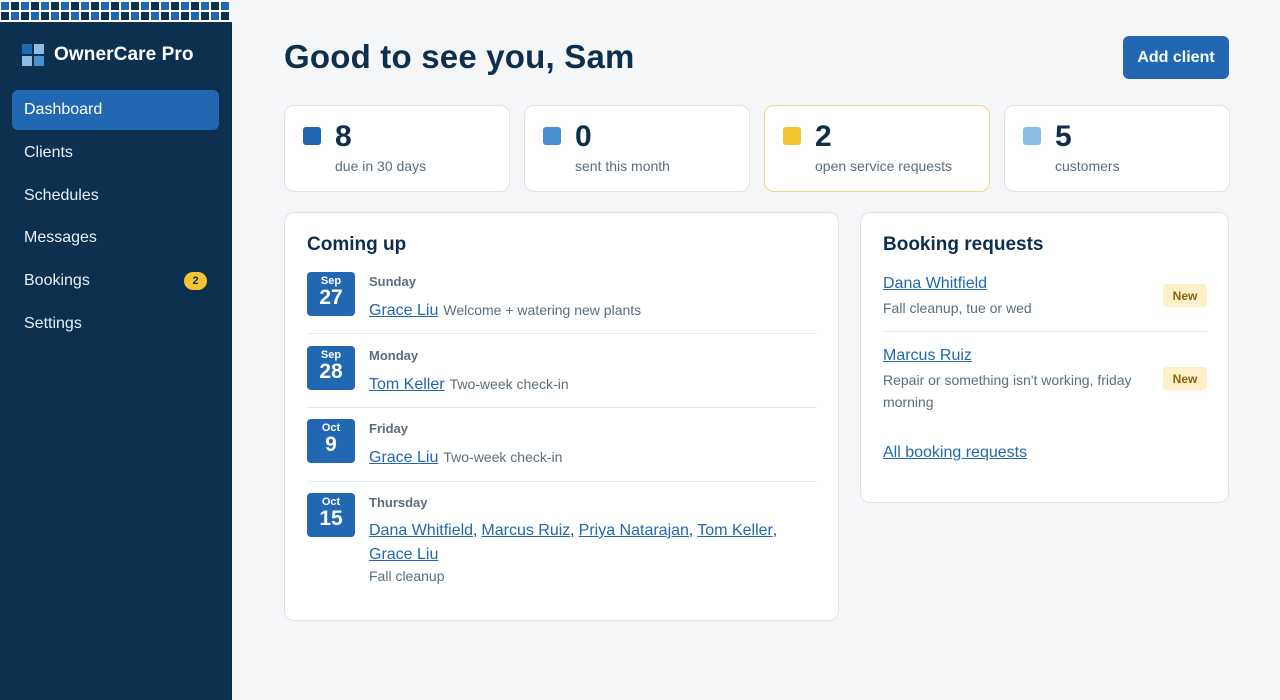  What do you see at coordinates (525, 530) in the screenshot?
I see `client-link: Marcus Ruiz` at bounding box center [525, 530].